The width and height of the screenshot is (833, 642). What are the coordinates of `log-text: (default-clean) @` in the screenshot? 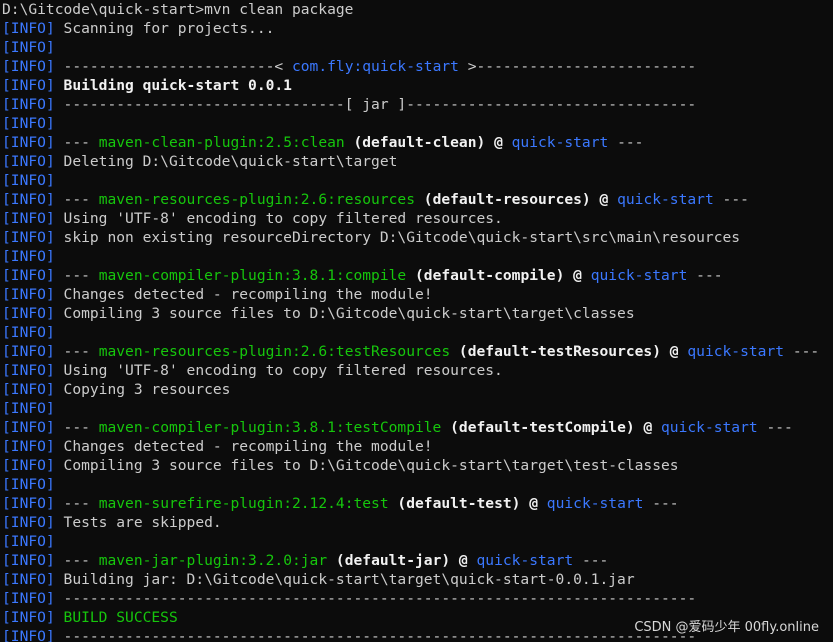 It's located at (428, 142).